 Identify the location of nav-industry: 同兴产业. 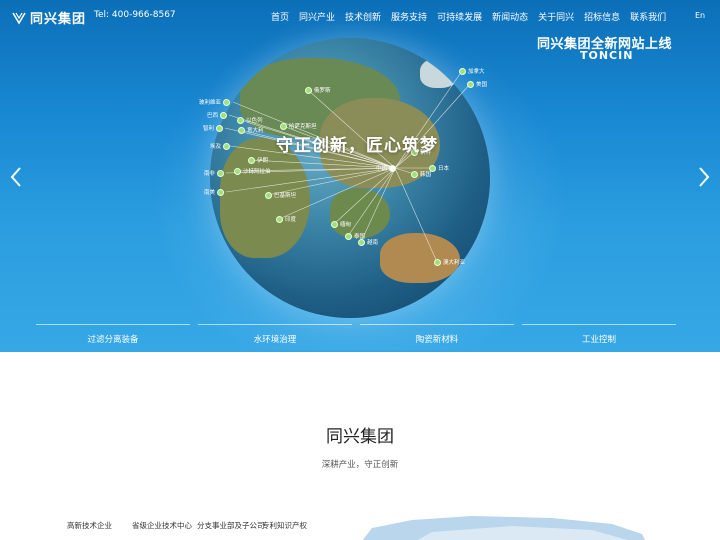
(317, 16).